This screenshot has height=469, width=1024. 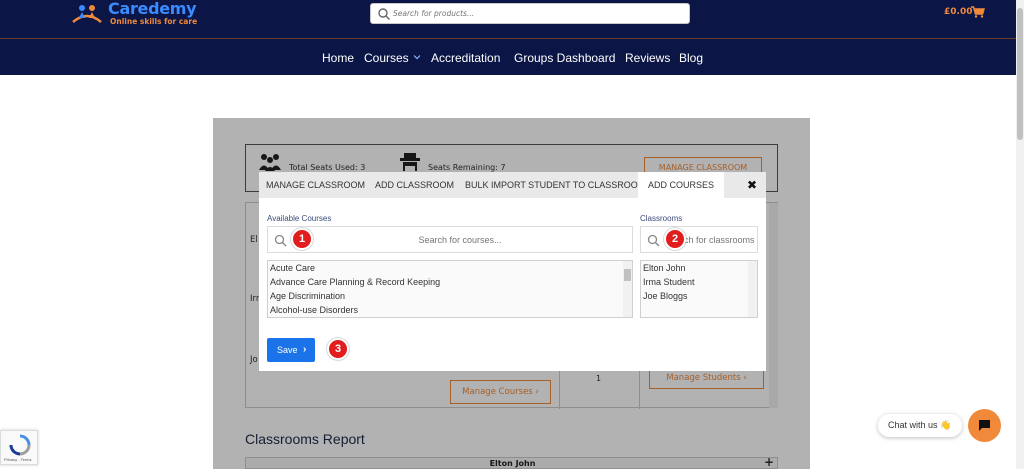 What do you see at coordinates (558, 185) in the screenshot?
I see `tab-bulk-import: BULK IMPORT STUDENT TO CLASSROOMS` at bounding box center [558, 185].